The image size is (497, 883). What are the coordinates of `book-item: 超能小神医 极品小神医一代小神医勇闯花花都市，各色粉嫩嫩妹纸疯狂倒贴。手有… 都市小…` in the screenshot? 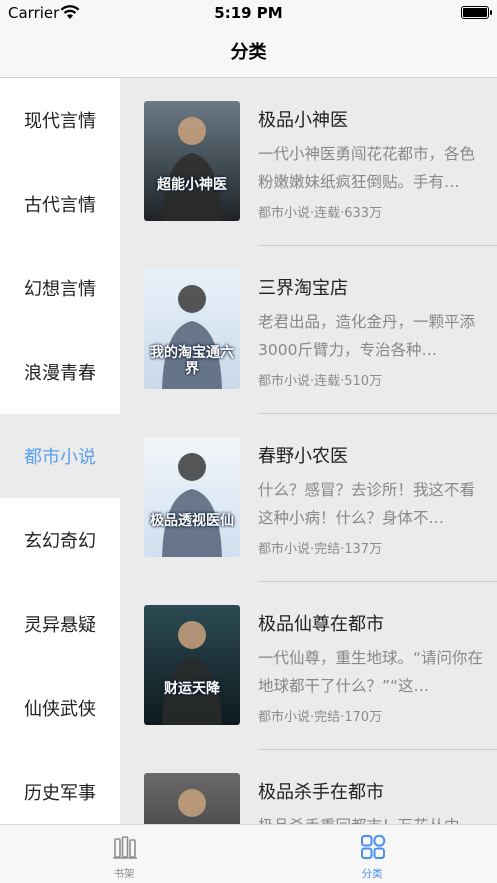 It's located at (308, 162).